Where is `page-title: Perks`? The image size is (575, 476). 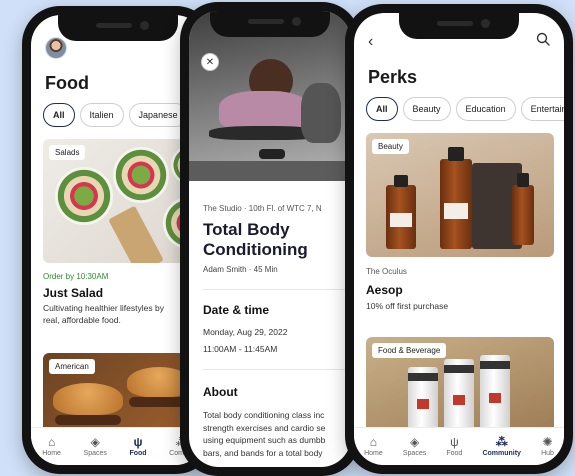
page-title: Perks is located at coordinates (393, 77).